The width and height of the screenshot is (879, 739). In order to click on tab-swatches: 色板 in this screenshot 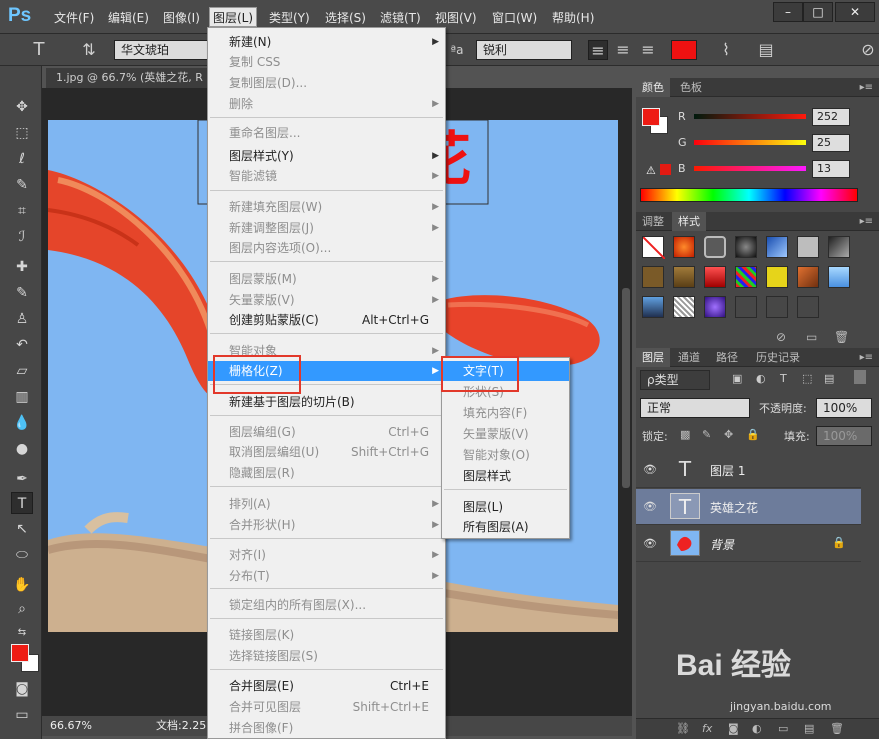, I will do `click(691, 87)`.